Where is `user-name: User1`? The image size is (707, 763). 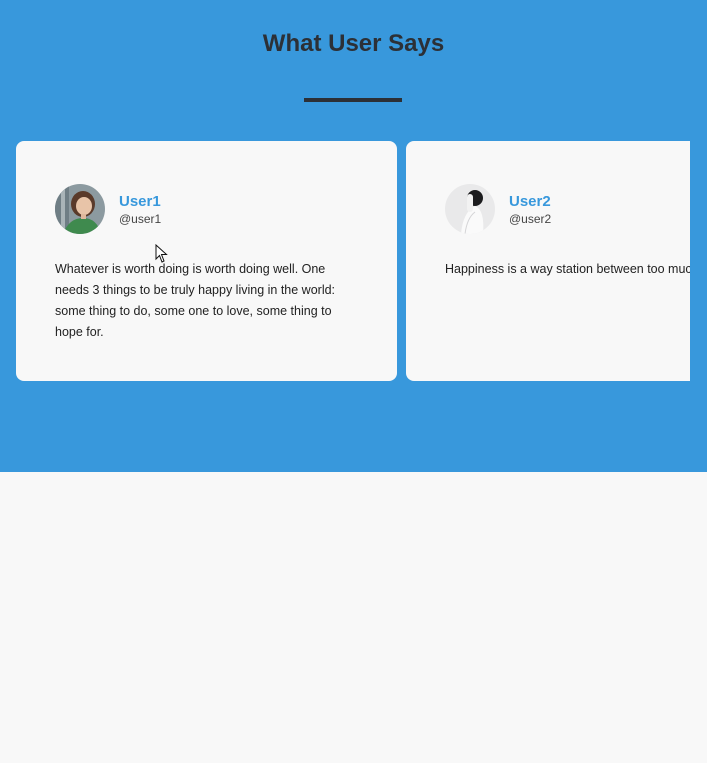 user-name: User1 is located at coordinates (140, 201).